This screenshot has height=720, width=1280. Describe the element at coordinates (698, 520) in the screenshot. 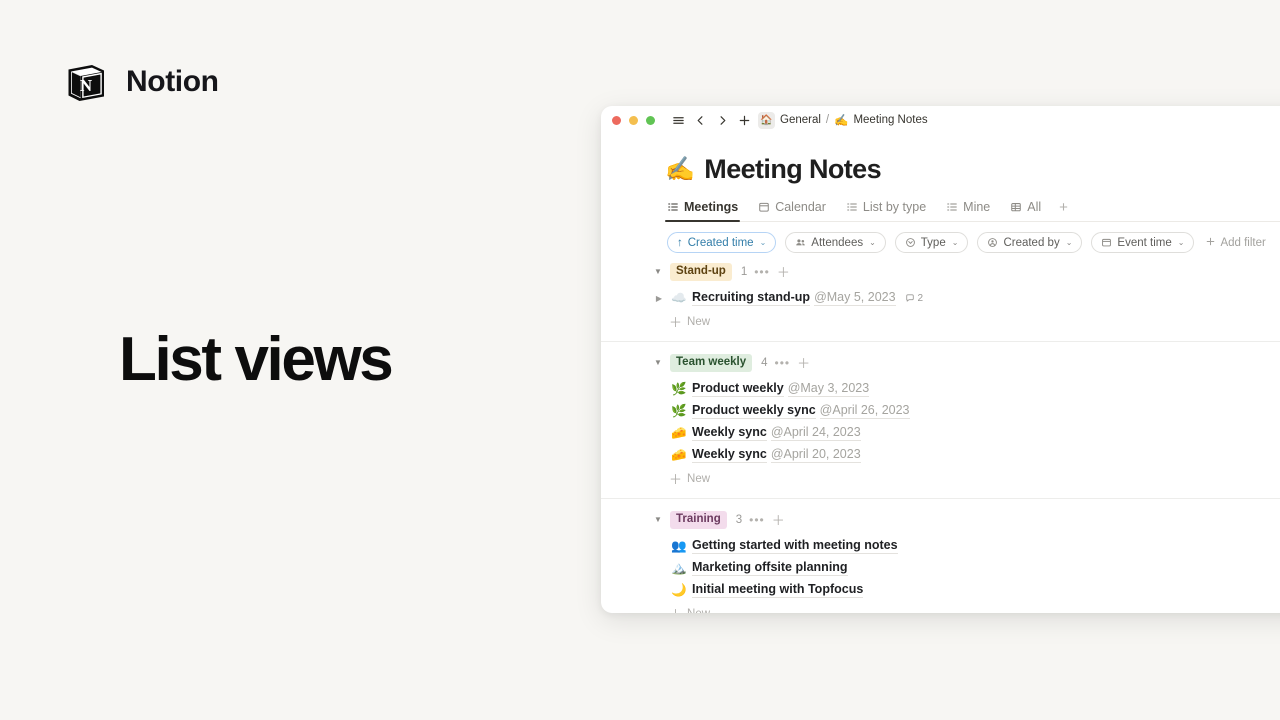

I see `group-tag: Training` at that location.